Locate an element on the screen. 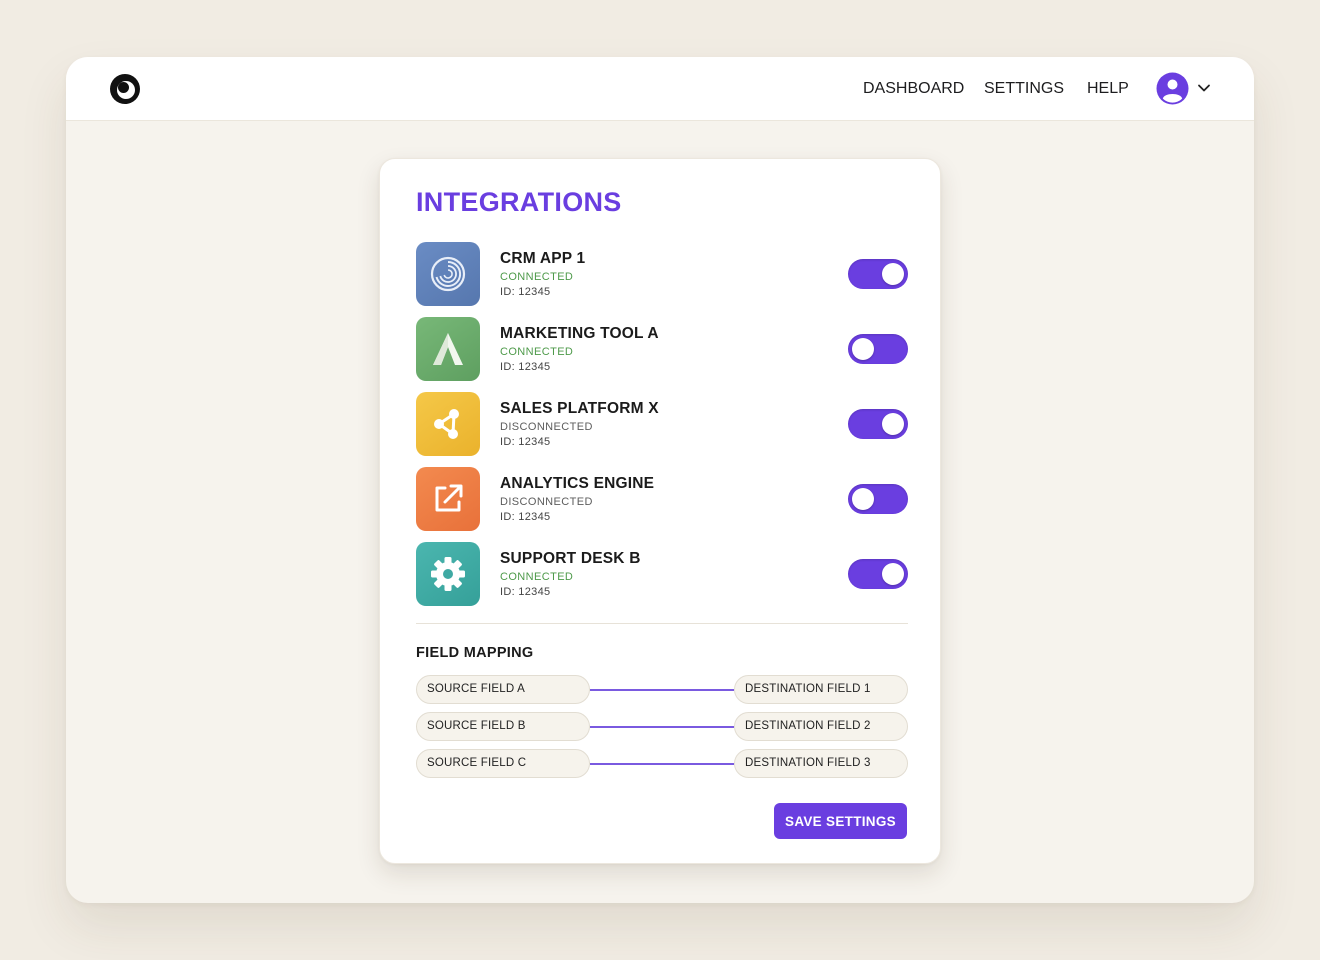 This screenshot has height=960, width=1320. sales-platform-icon is located at coordinates (448, 424).